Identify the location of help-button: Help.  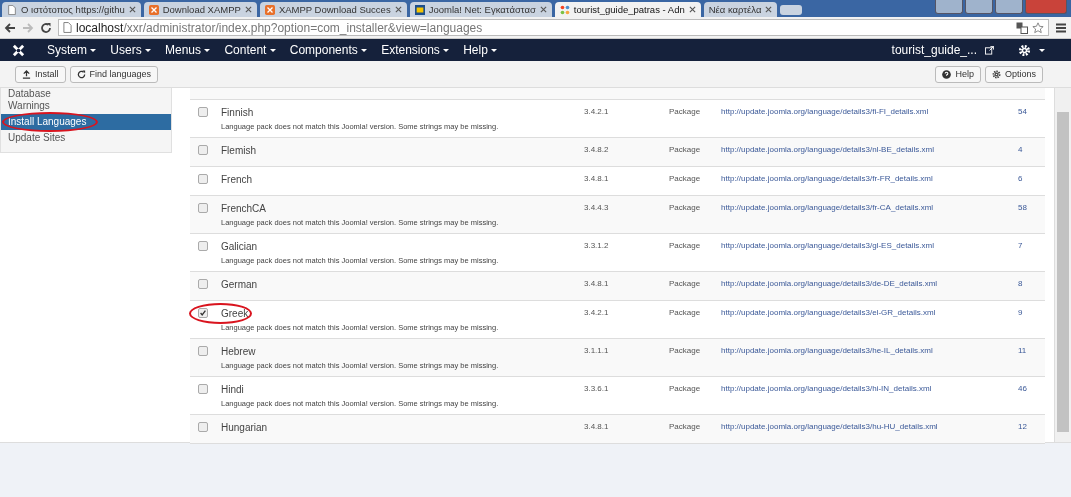
(958, 74).